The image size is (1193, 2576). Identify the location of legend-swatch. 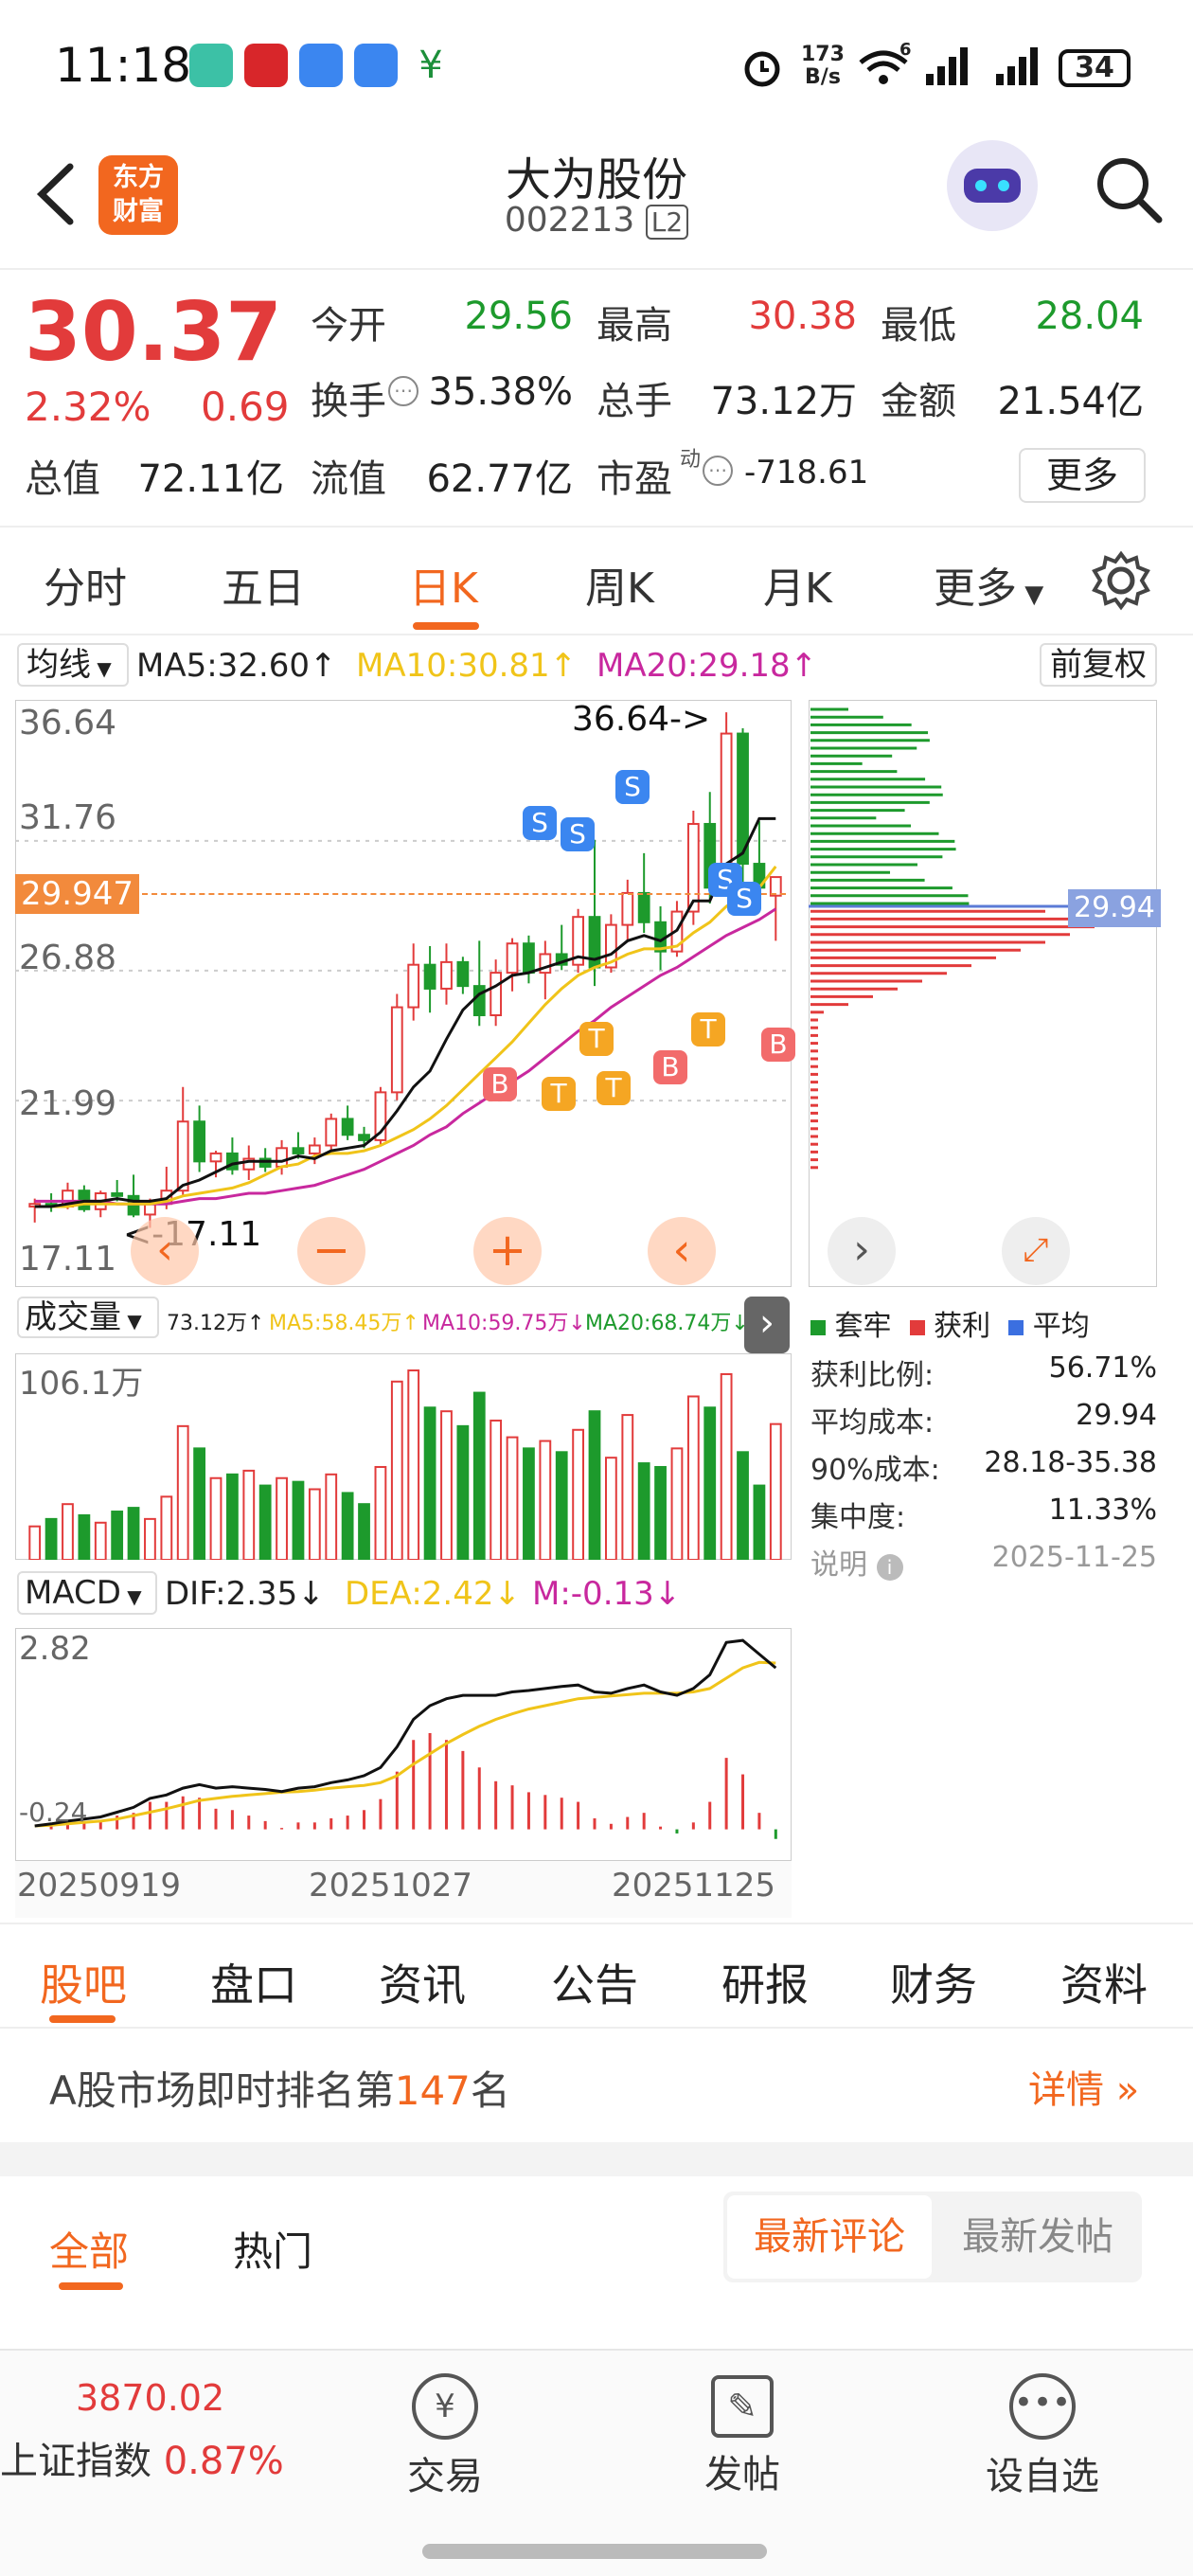
(818, 1327).